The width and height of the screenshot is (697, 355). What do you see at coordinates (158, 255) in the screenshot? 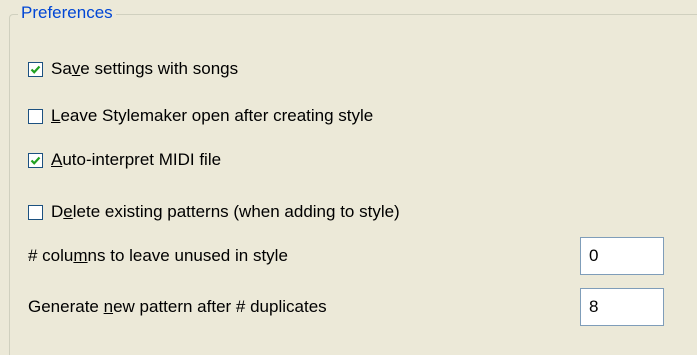
I see `unused-columns-label: # colu m ns to leave unused in style` at bounding box center [158, 255].